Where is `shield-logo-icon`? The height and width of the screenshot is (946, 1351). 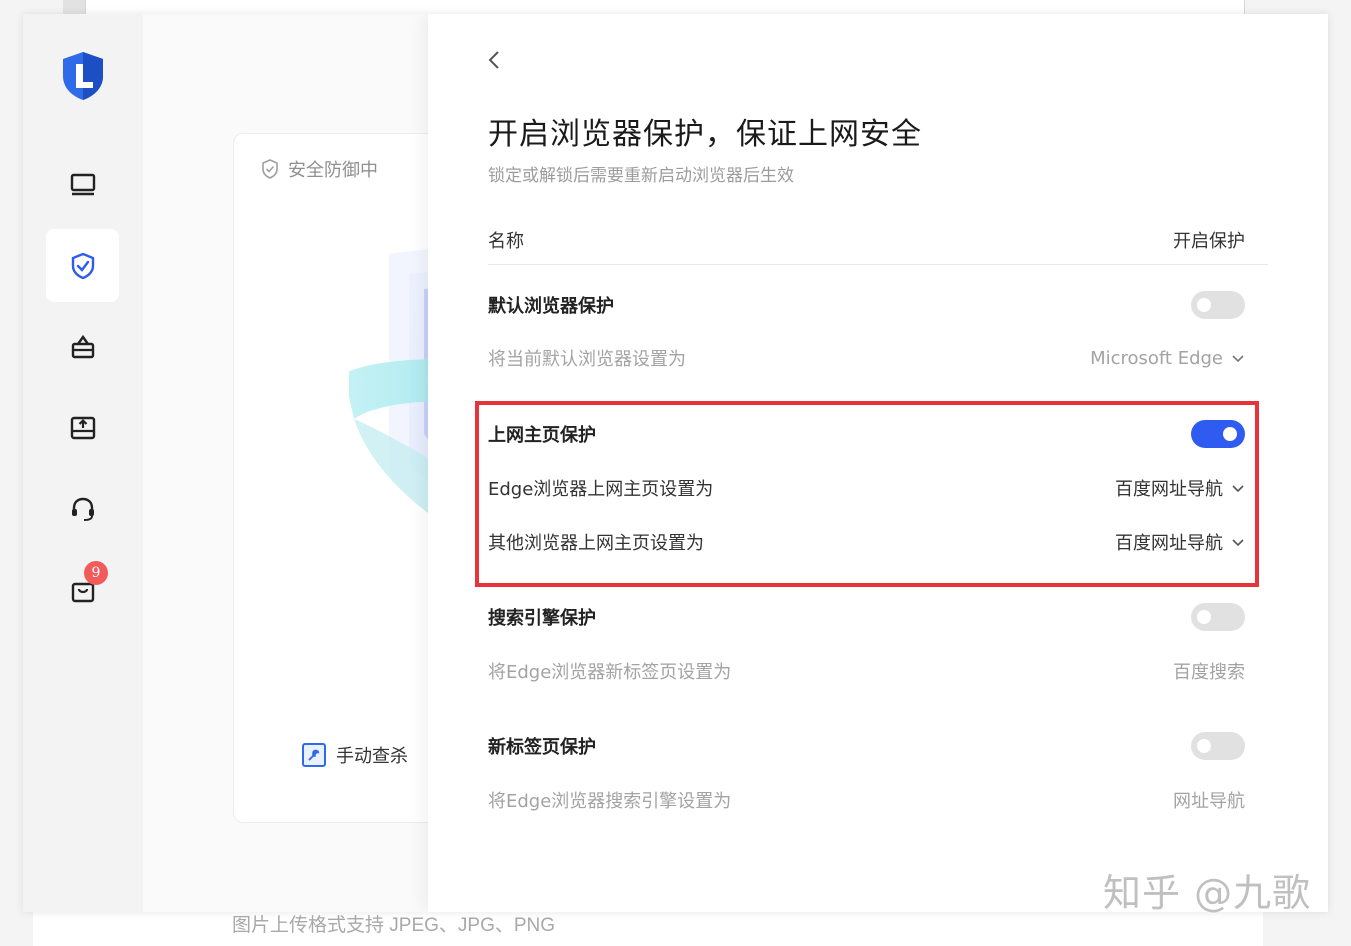 shield-logo-icon is located at coordinates (83, 76).